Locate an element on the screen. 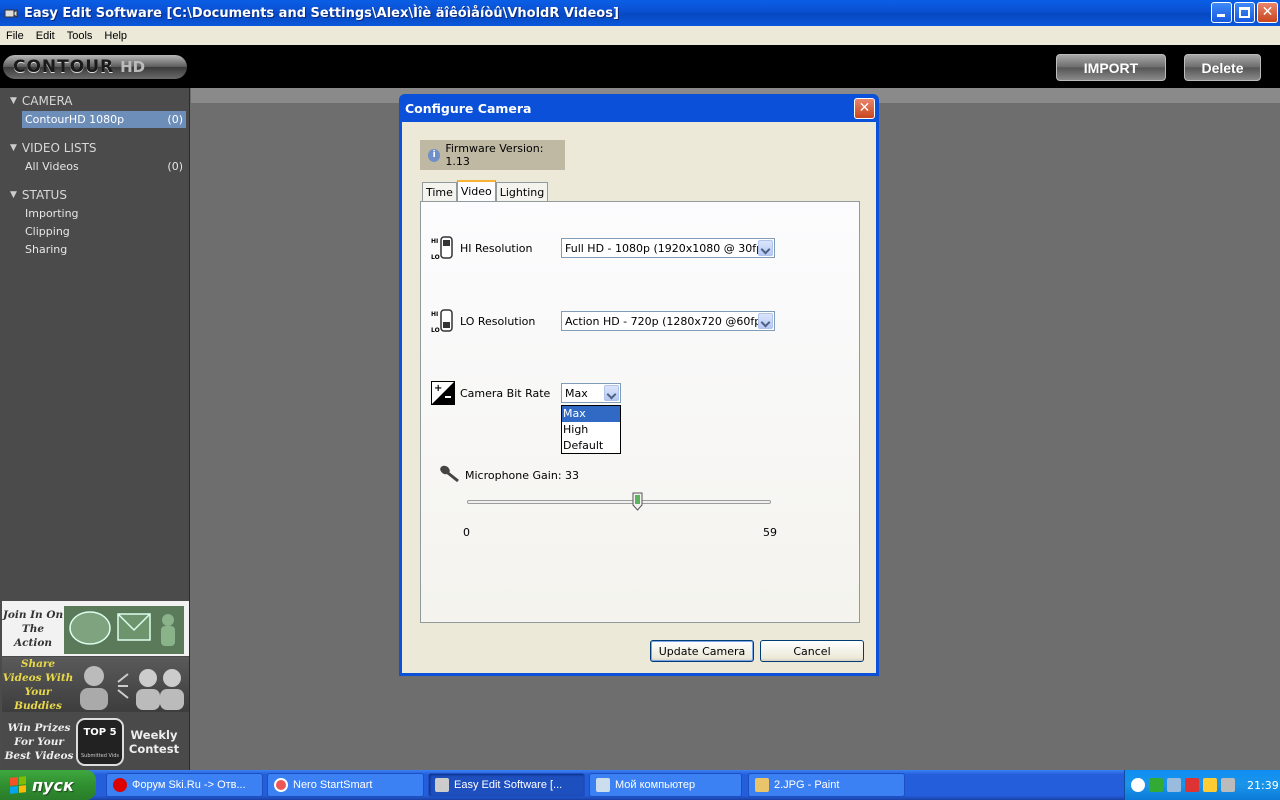 The image size is (1280, 800). status-section-header: ▼ STATUS is located at coordinates (38, 195).